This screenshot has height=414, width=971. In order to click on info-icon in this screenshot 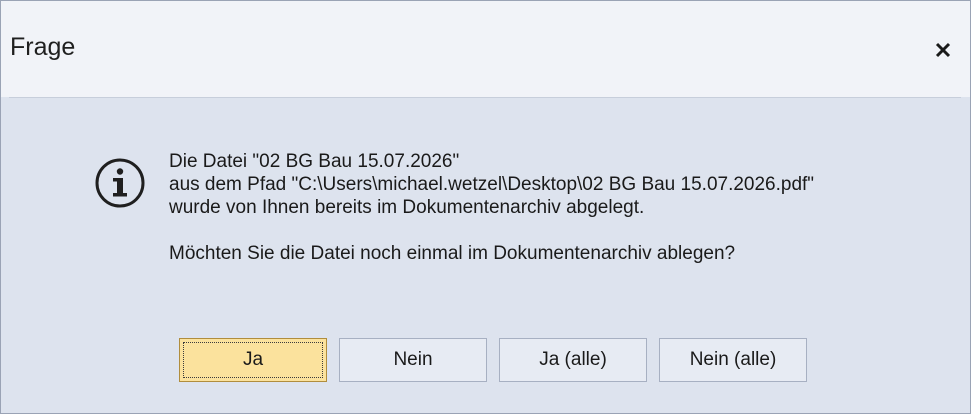, I will do `click(120, 183)`.